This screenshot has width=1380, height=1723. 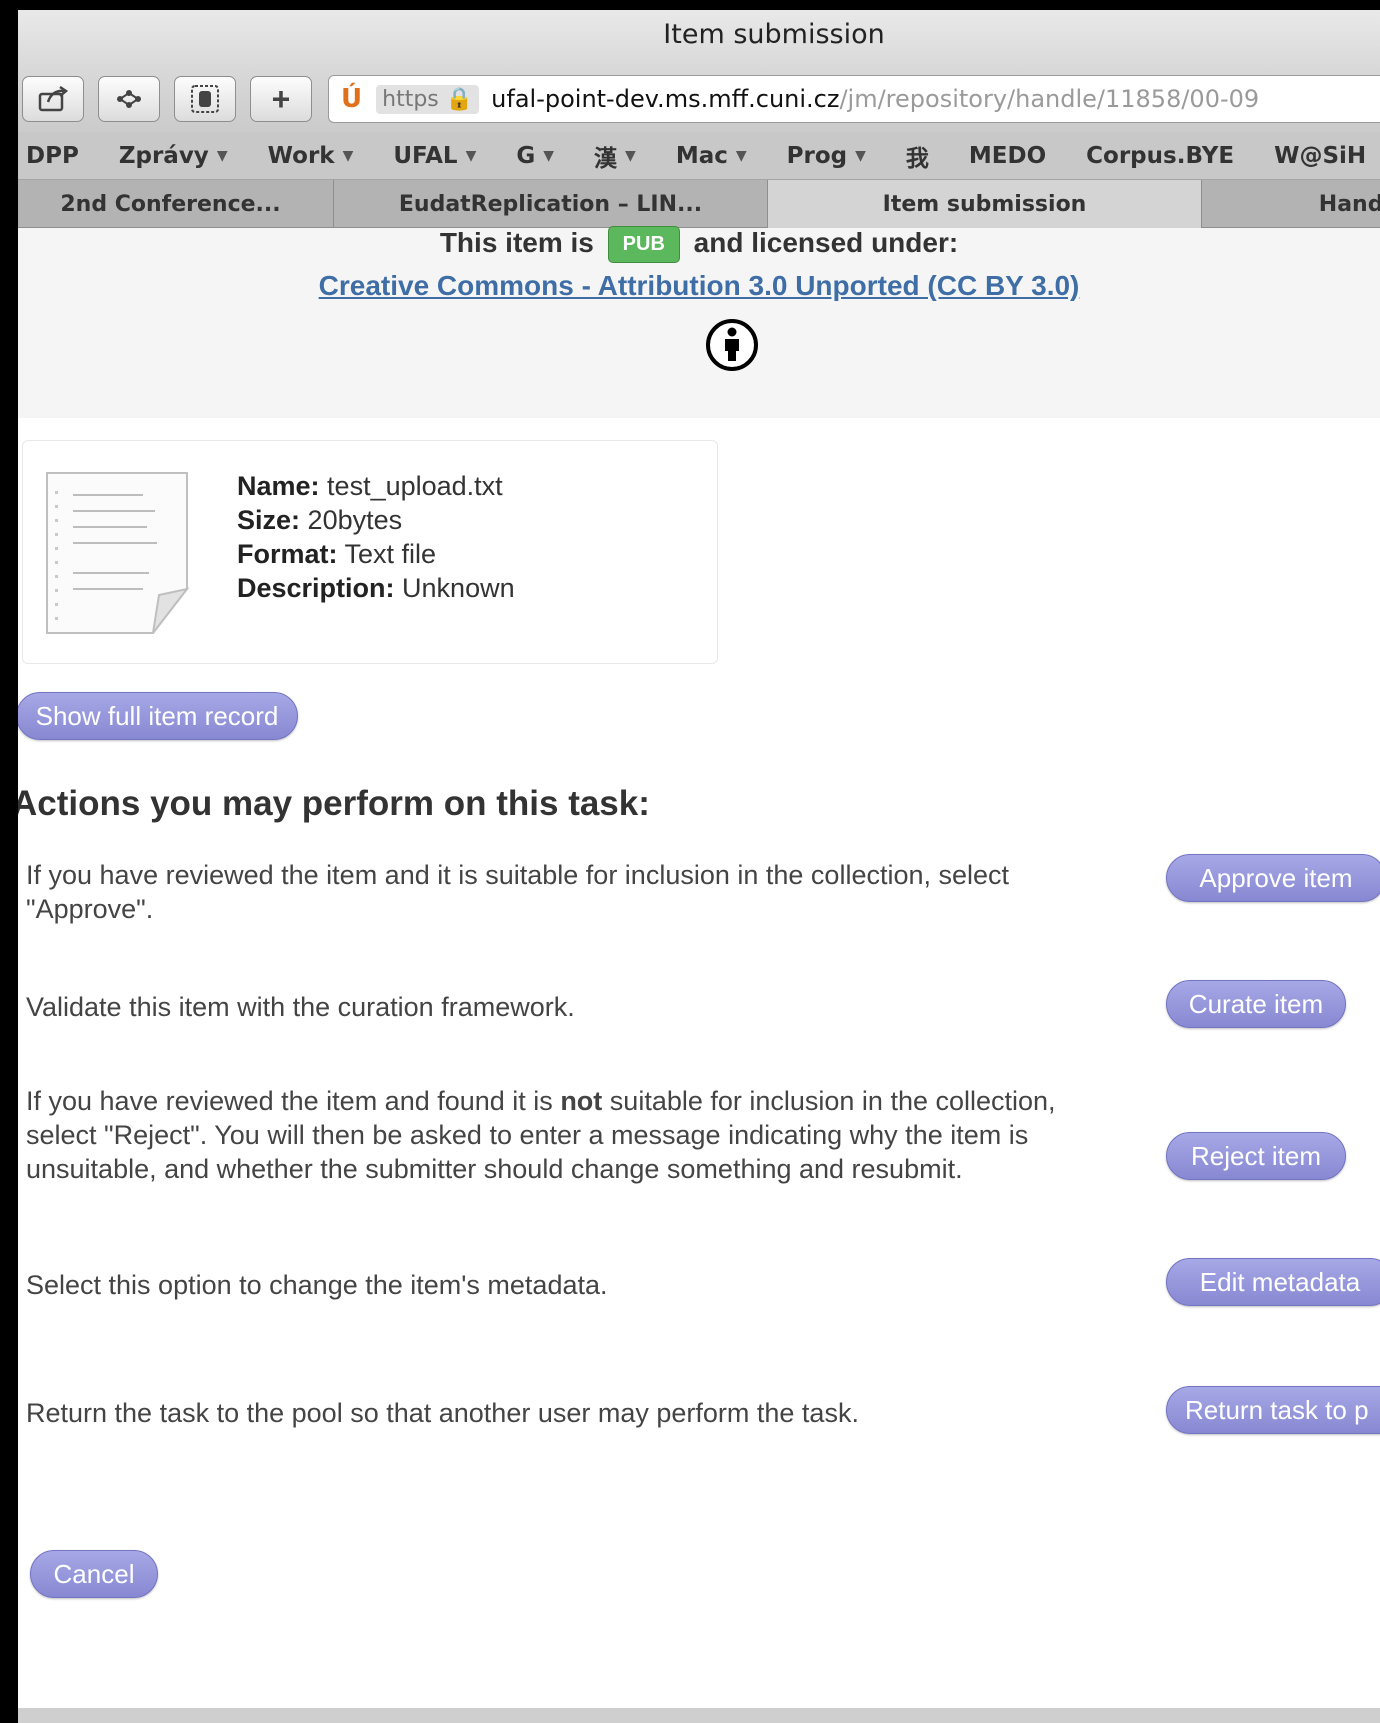 I want to click on curate-item-button: Curate item, so click(x=1256, y=1004).